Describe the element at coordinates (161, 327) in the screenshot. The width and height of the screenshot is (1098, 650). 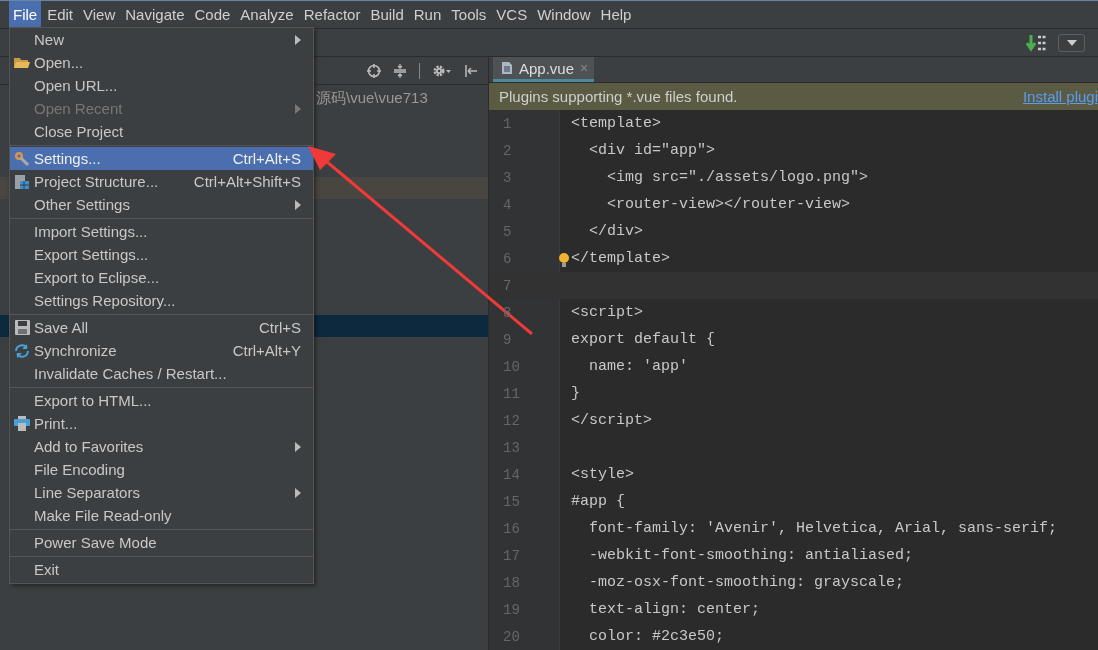
I see `menu-entry: Save All Ctrl+S` at that location.